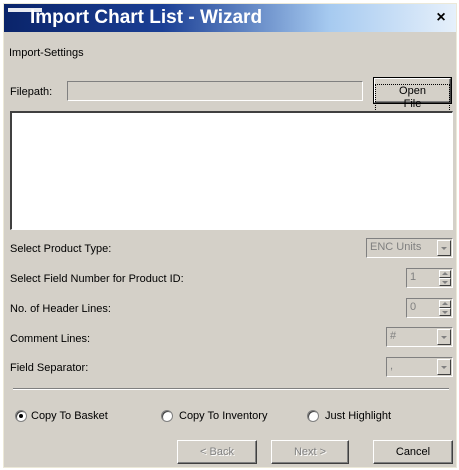  Describe the element at coordinates (444, 367) in the screenshot. I see `field-separator-dropdown-arrow-icon` at that location.